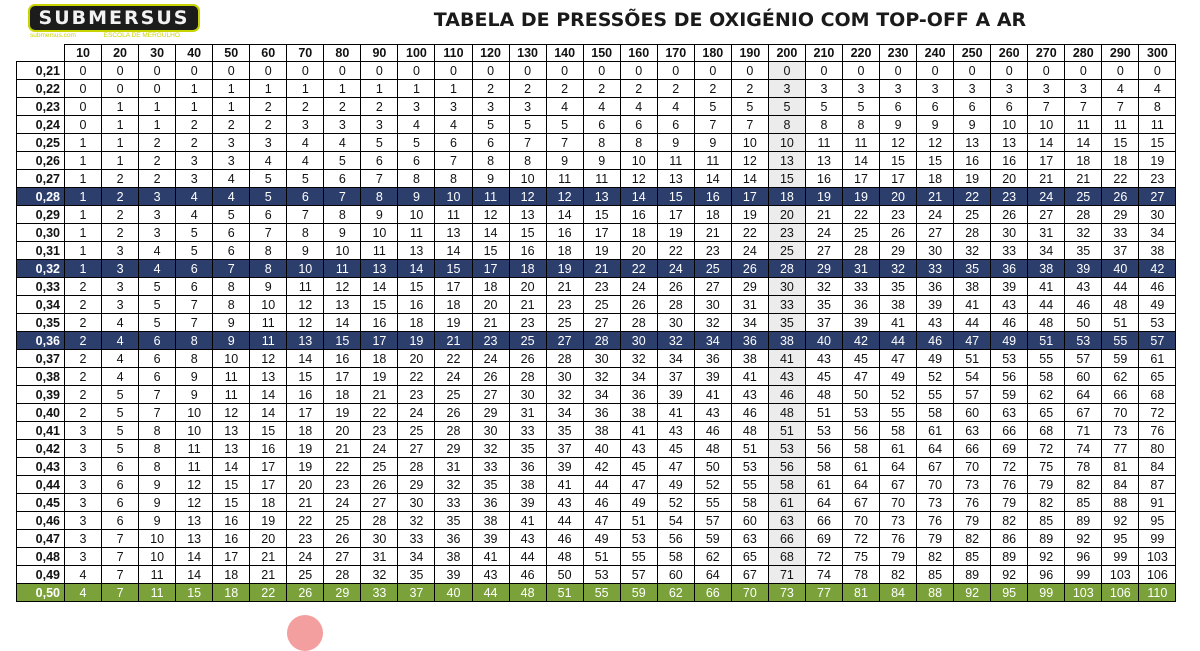 Image resolution: width=1200 pixels, height=651 pixels. Describe the element at coordinates (1120, 484) in the screenshot. I see `table-cell: 84` at that location.